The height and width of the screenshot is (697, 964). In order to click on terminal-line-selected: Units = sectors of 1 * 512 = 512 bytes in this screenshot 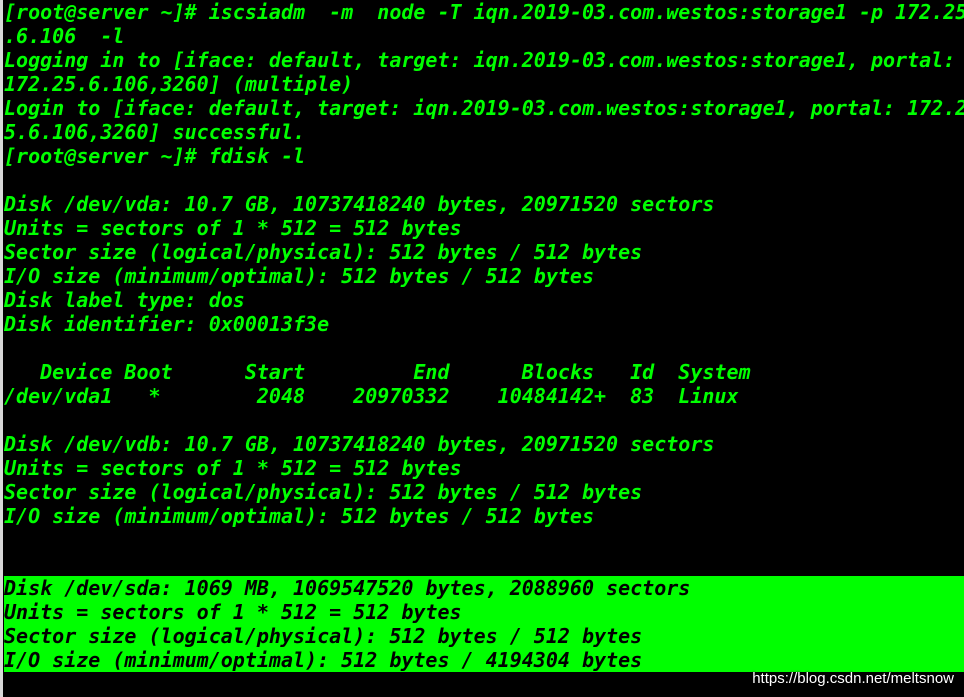, I will do `click(484, 612)`.